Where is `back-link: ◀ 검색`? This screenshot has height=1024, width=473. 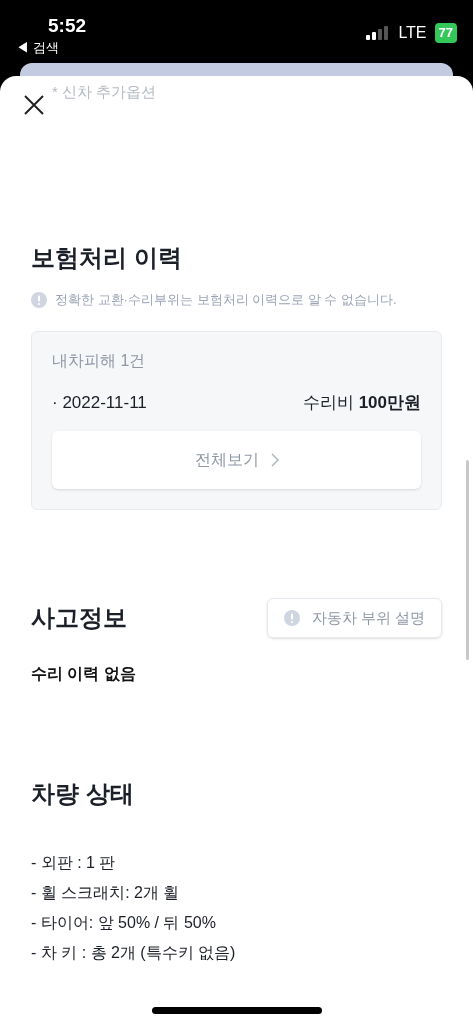 back-link: ◀ 검색 is located at coordinates (51, 47).